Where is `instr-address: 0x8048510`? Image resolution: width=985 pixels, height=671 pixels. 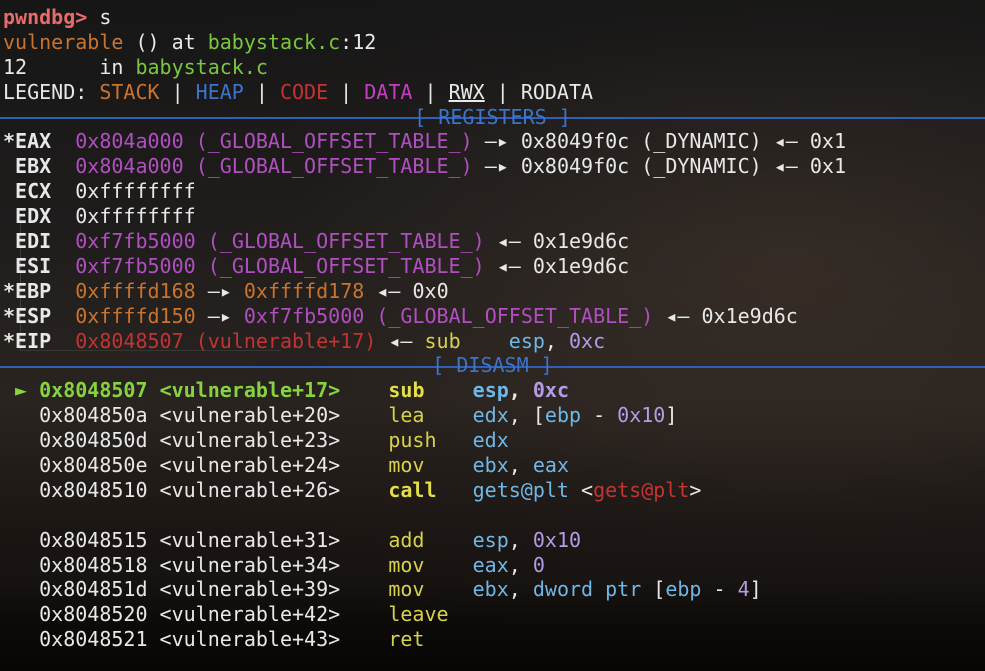 instr-address: 0x8048510 is located at coordinates (93, 489).